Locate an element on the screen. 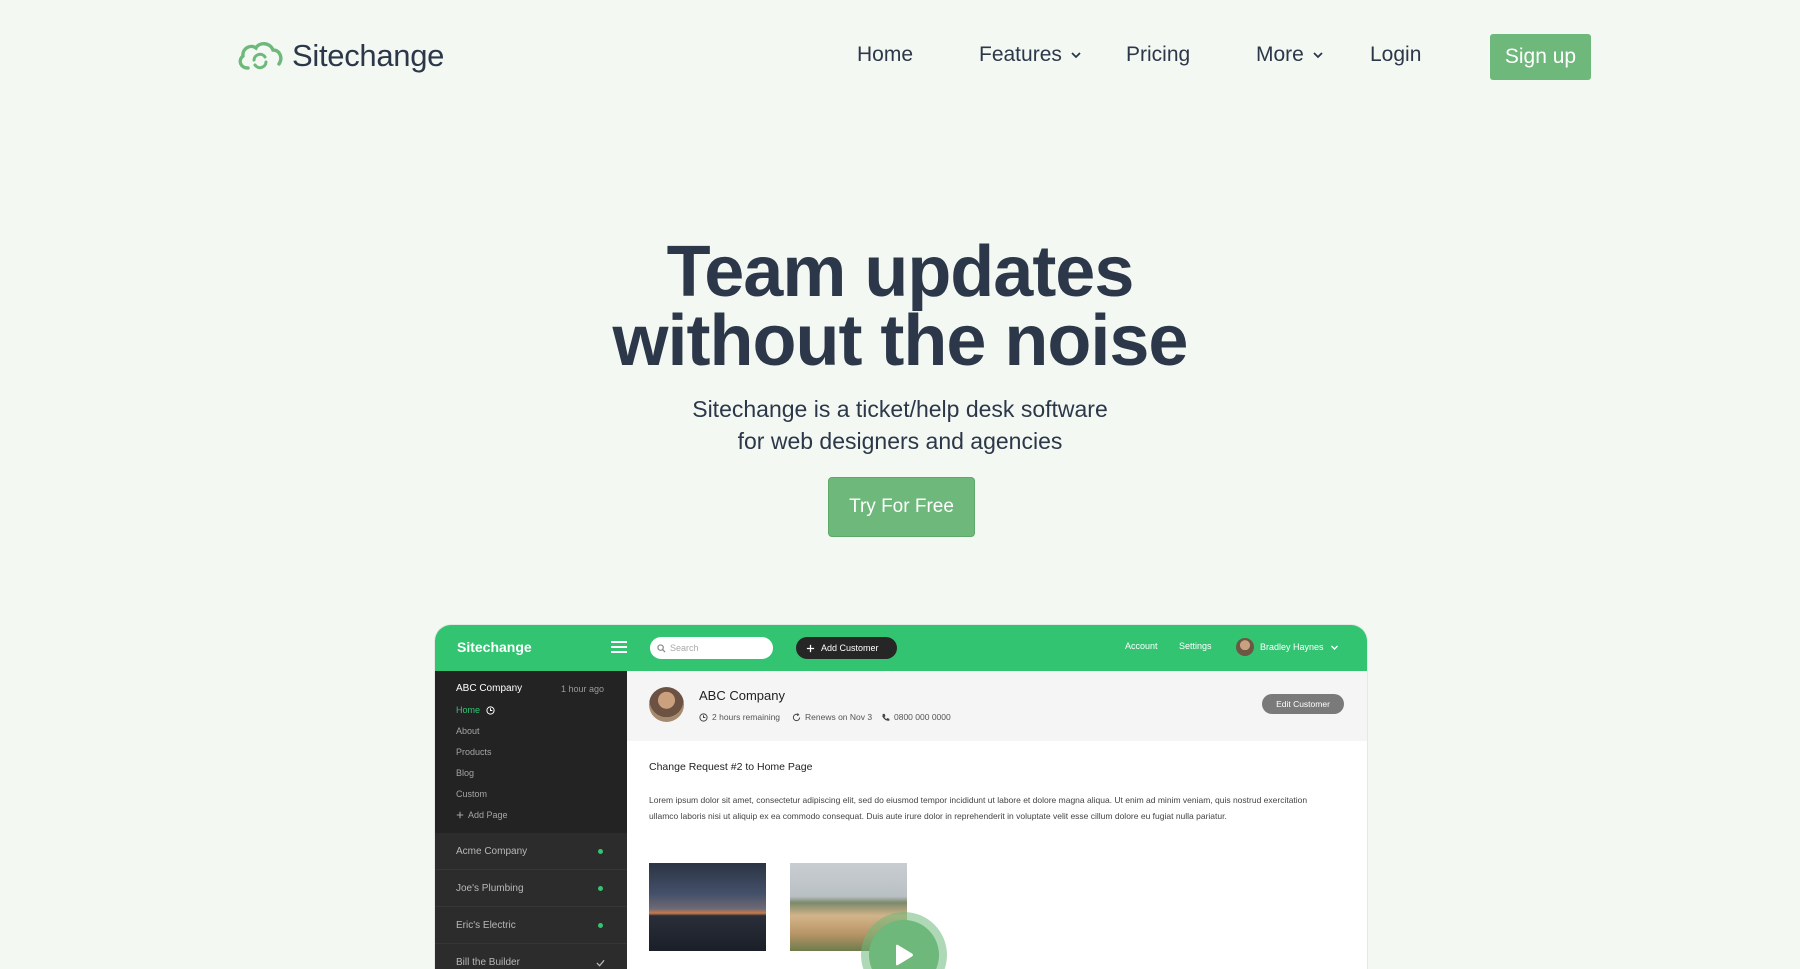 The height and width of the screenshot is (969, 1800). customer-name: Acme Company is located at coordinates (492, 851).